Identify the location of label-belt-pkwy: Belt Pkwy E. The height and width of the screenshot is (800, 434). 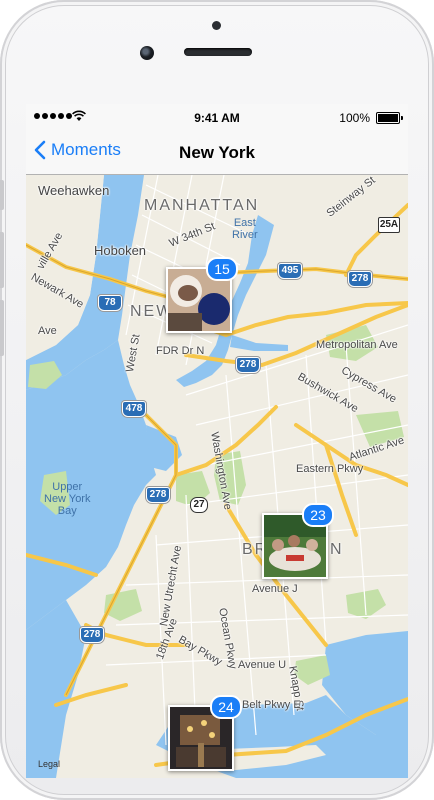
(271, 705).